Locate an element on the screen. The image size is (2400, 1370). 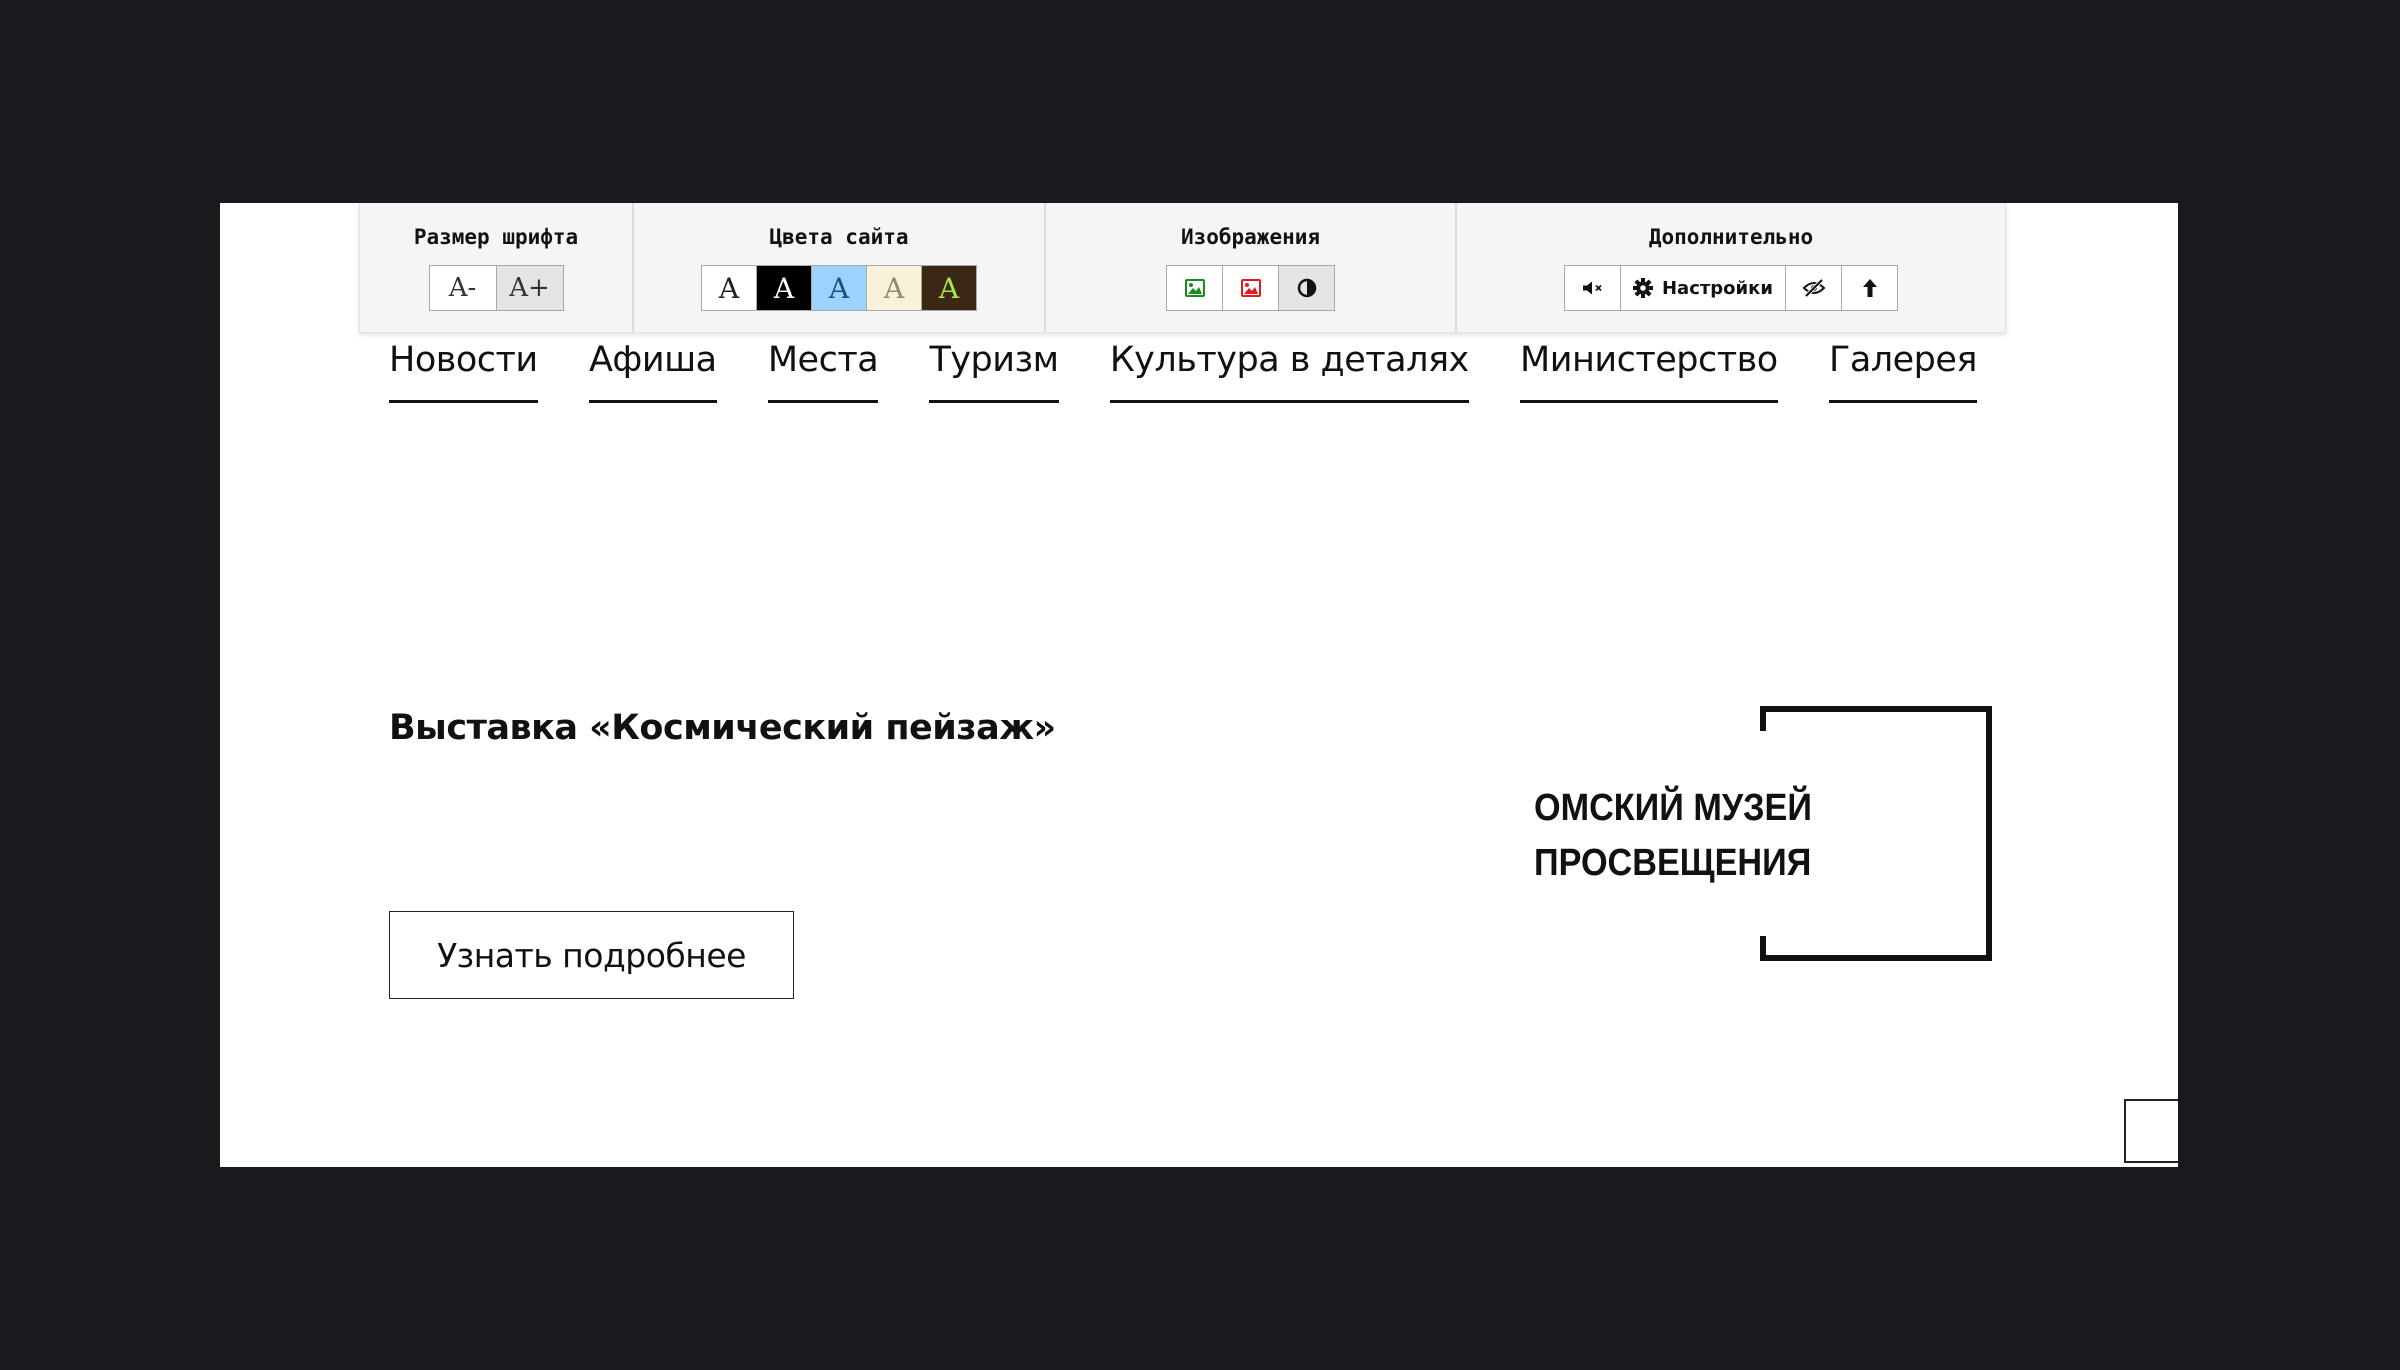
mute-icon is located at coordinates (1592, 288).